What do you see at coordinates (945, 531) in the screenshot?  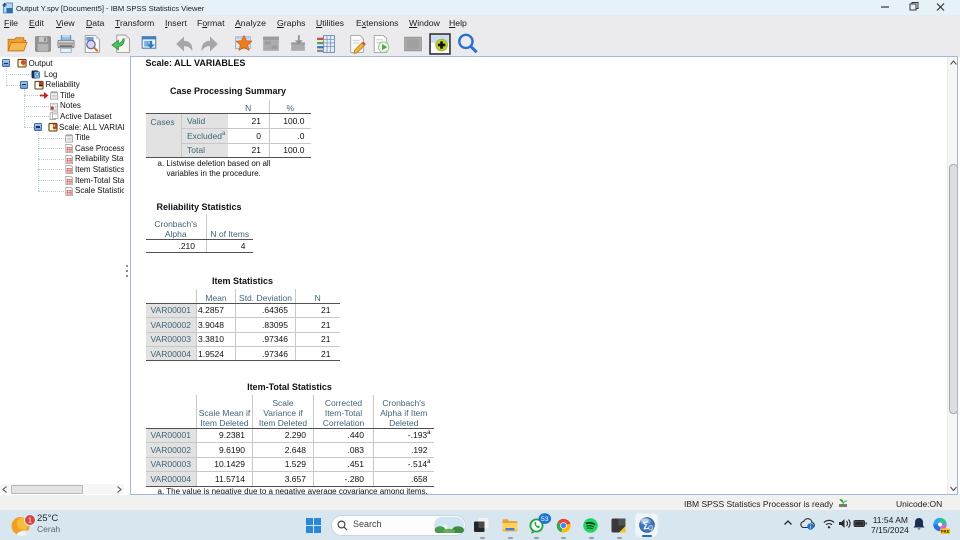 I see `svg-text: PRE` at bounding box center [945, 531].